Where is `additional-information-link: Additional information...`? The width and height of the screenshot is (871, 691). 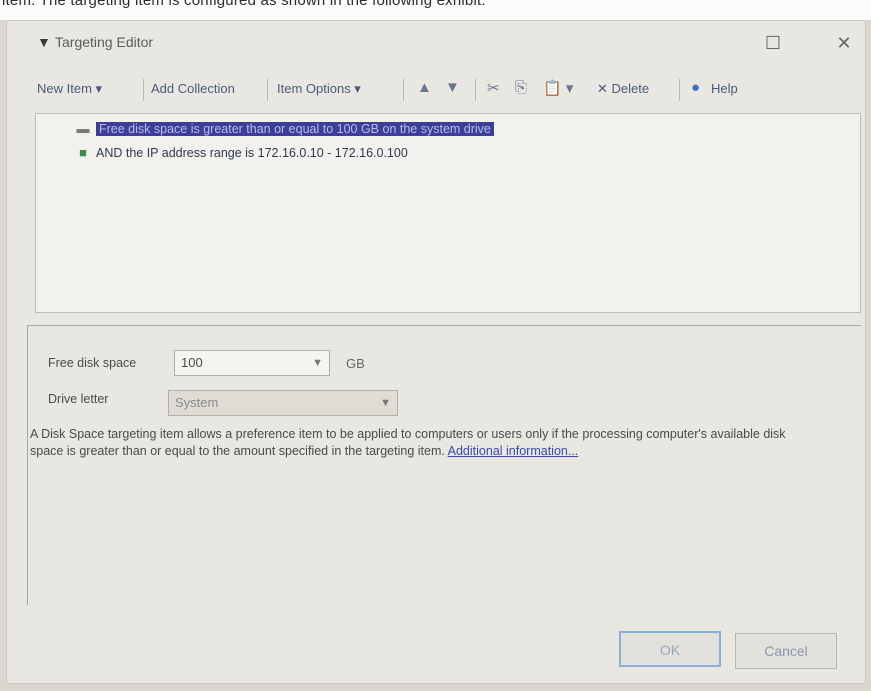 additional-information-link: Additional information... is located at coordinates (513, 451).